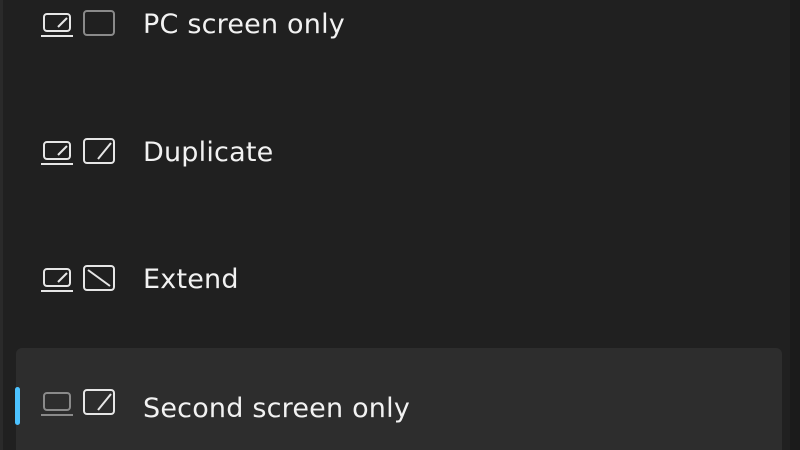 This screenshot has height=450, width=800. What do you see at coordinates (80, 405) in the screenshot?
I see `second-screen-only-icon` at bounding box center [80, 405].